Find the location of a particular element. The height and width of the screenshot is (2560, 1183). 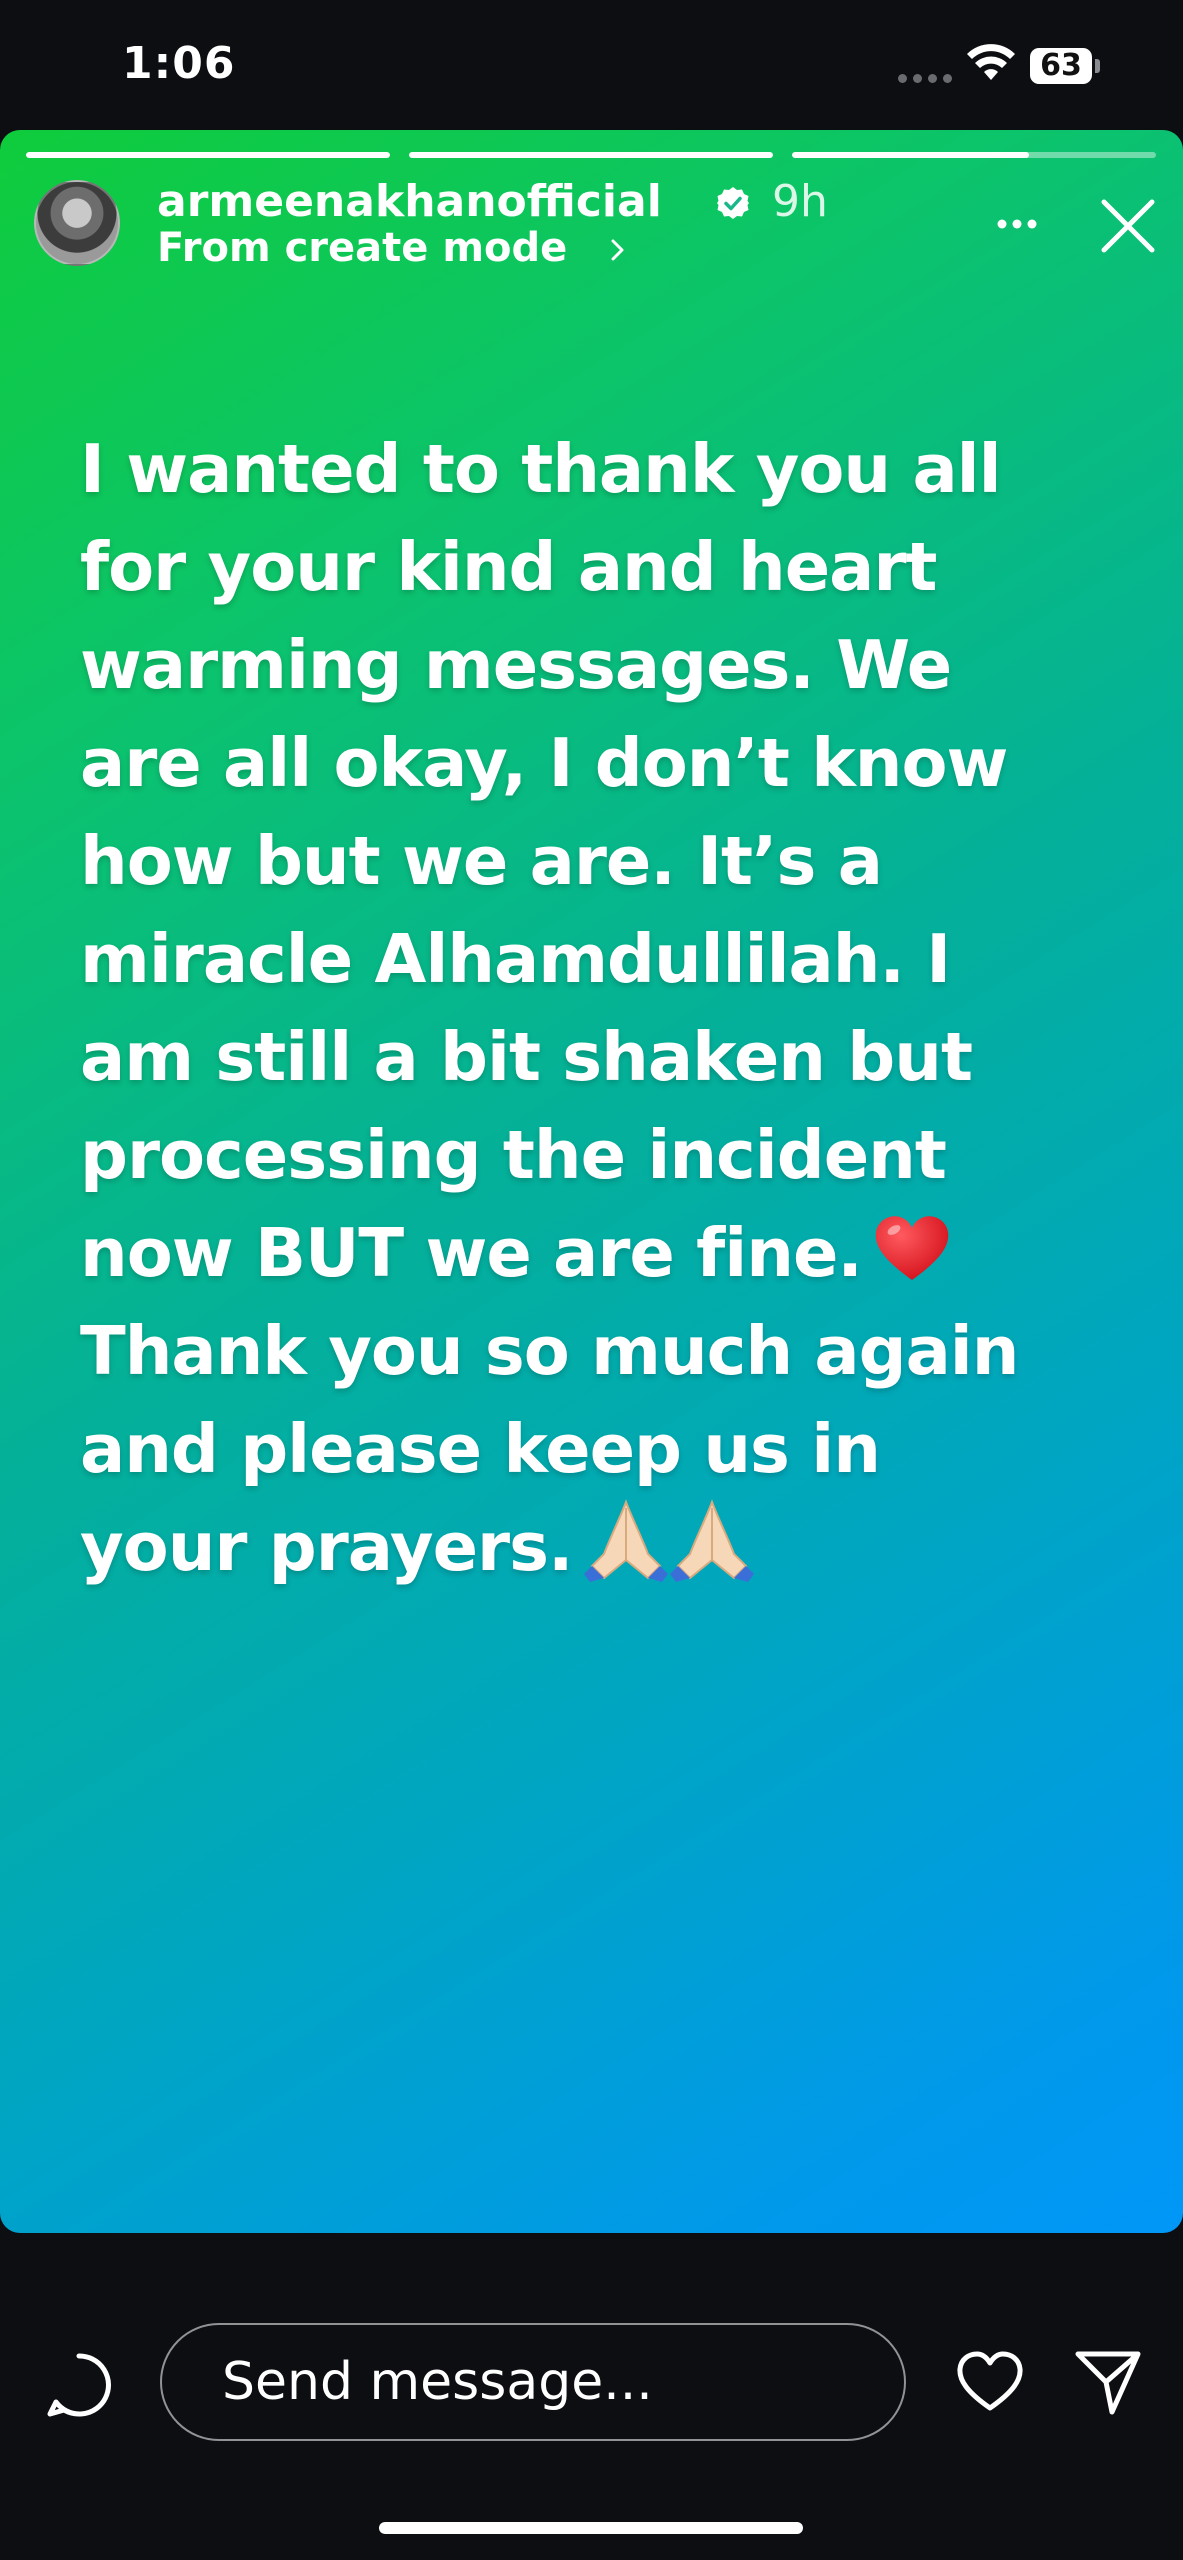

story-text-line-with-heart: now BUT we are fine. is located at coordinates (600, 1253).